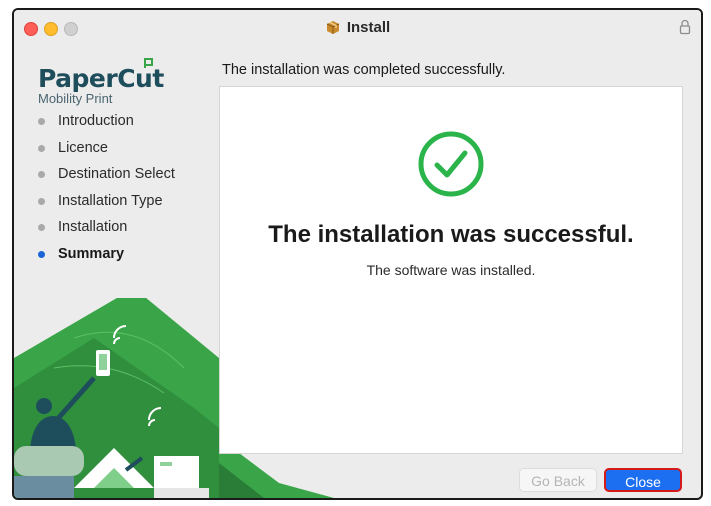  Describe the element at coordinates (368, 27) in the screenshot. I see `window-title-text: Install` at that location.